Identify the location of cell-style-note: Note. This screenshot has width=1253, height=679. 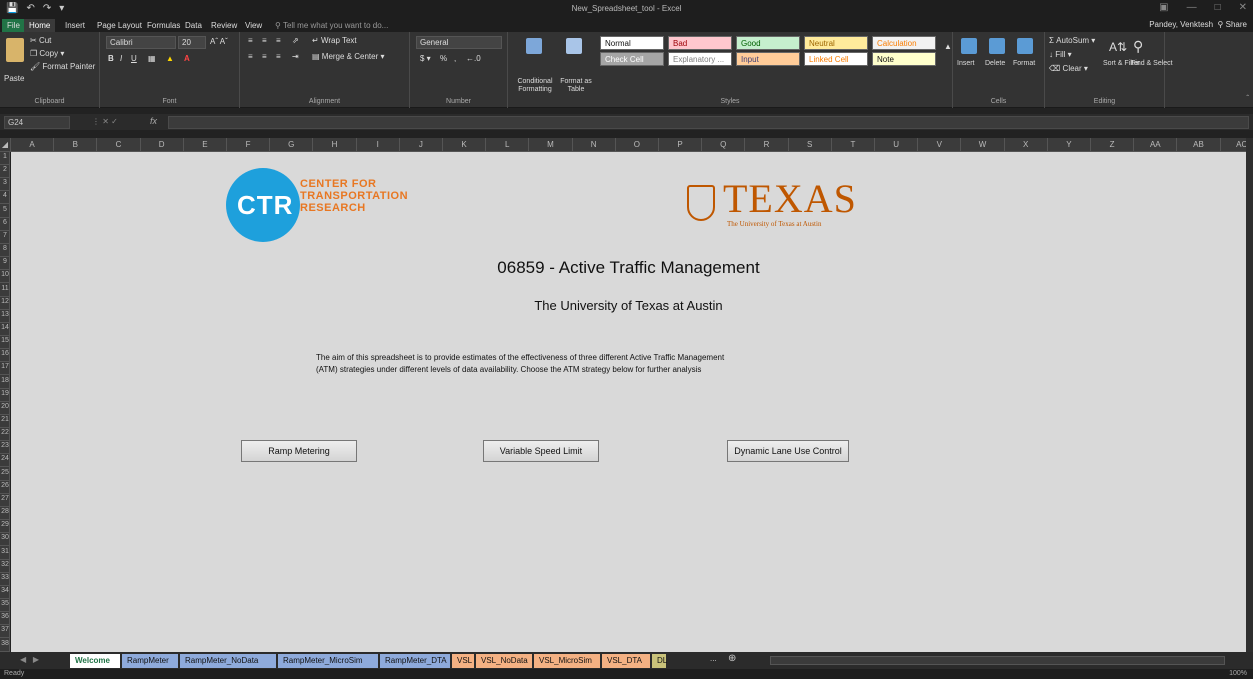
(904, 59).